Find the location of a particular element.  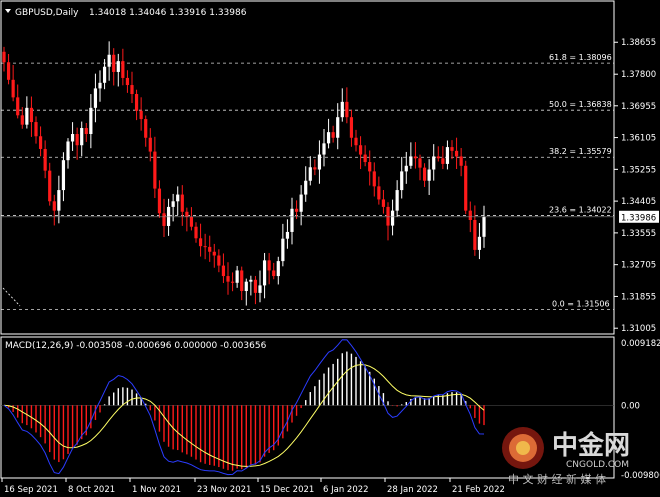

symbol-label: GBPUSD,Daily is located at coordinates (47, 13).